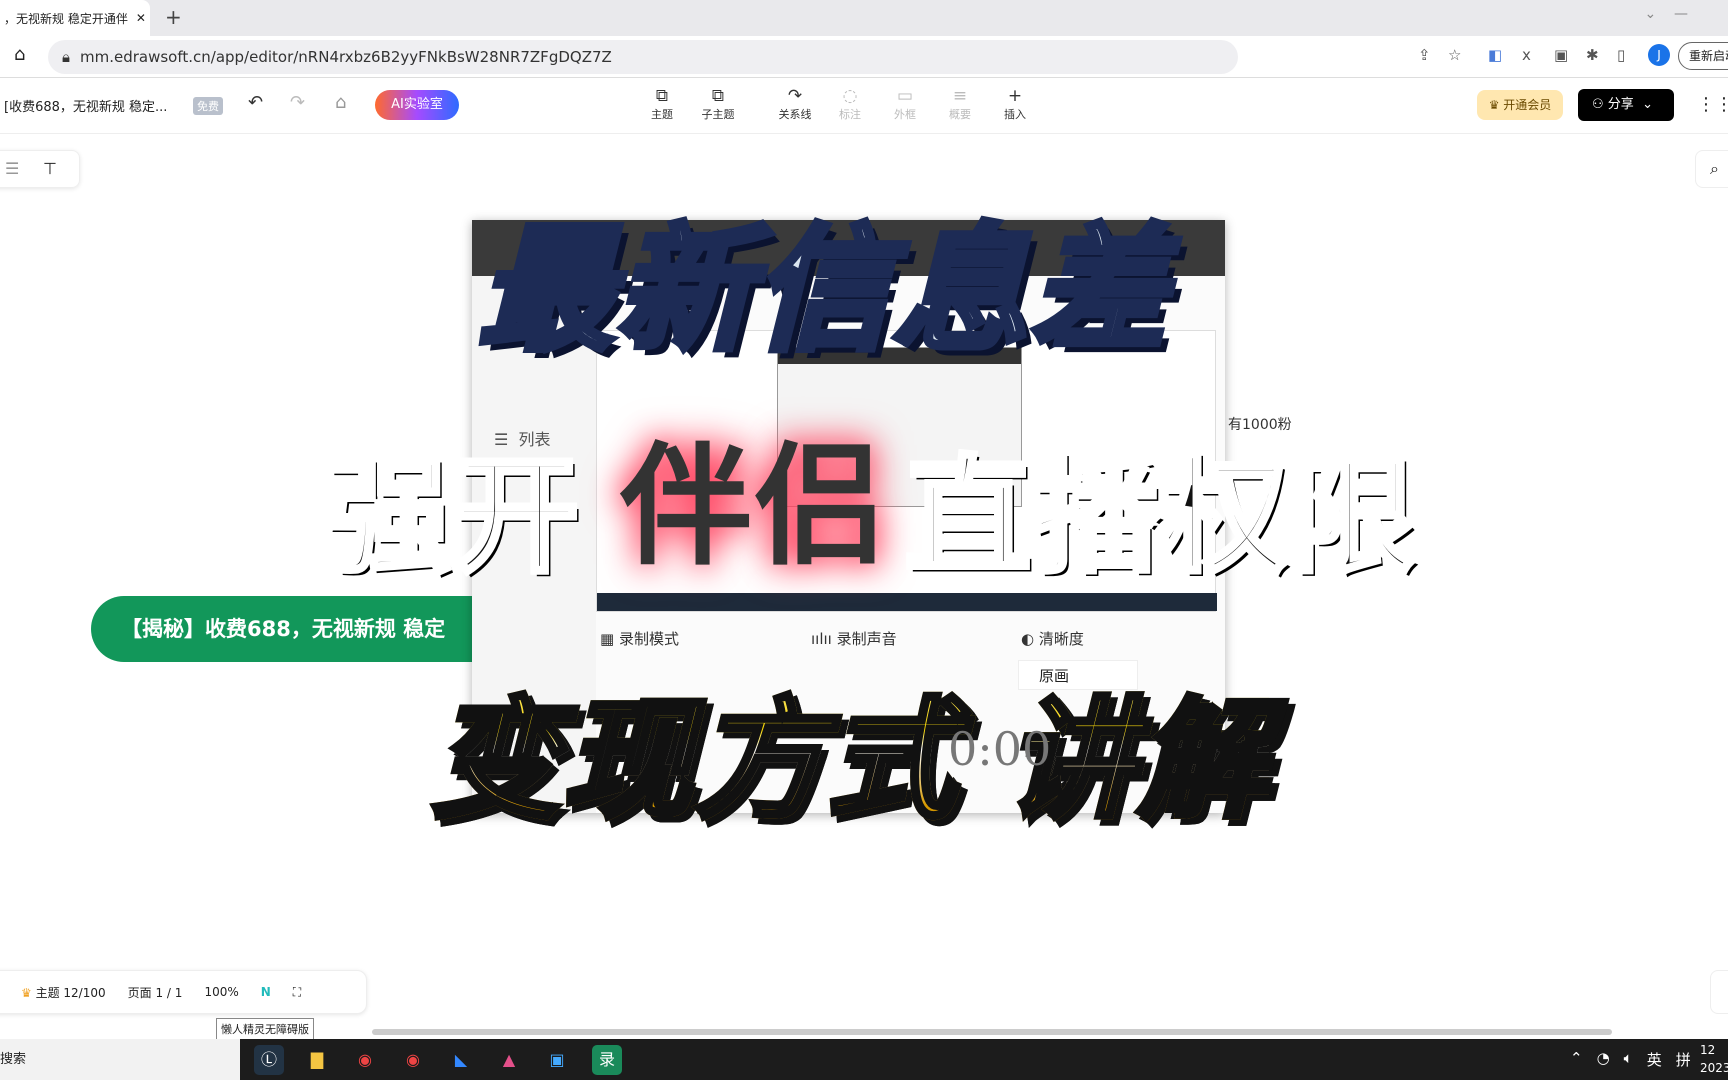 Image resolution: width=1728 pixels, height=1080 pixels. I want to click on editor-status-bar: ♛ 主题 12/100 页面 1 / 1 100% N ⛶, so click(183, 992).